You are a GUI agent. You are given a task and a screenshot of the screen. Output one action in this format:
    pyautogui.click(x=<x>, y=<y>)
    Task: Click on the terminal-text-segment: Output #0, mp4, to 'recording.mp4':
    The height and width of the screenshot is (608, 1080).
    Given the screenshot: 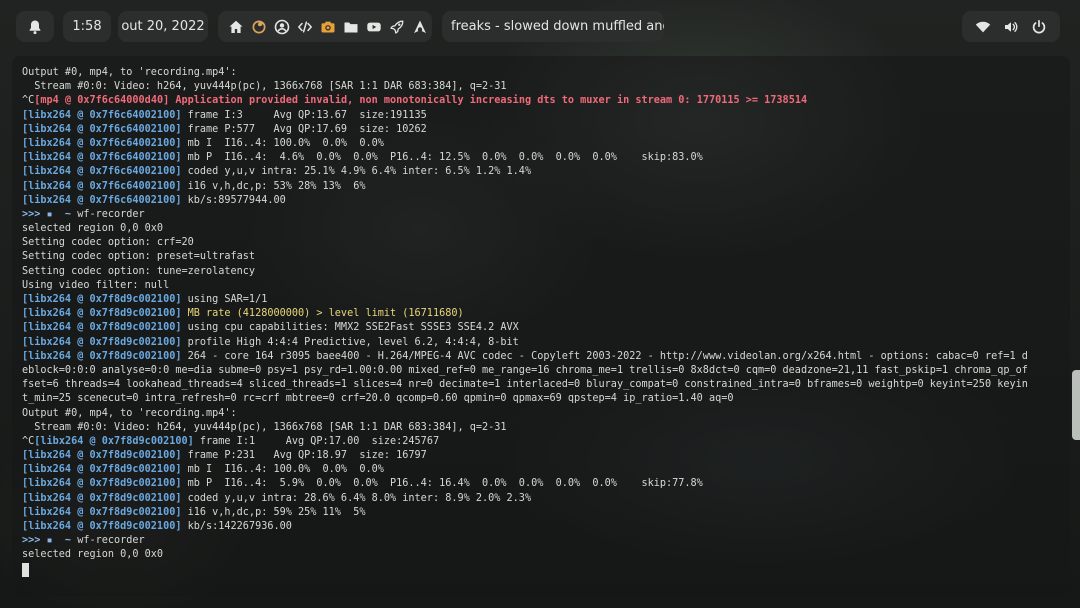 What is the action you would take?
    pyautogui.click(x=129, y=413)
    